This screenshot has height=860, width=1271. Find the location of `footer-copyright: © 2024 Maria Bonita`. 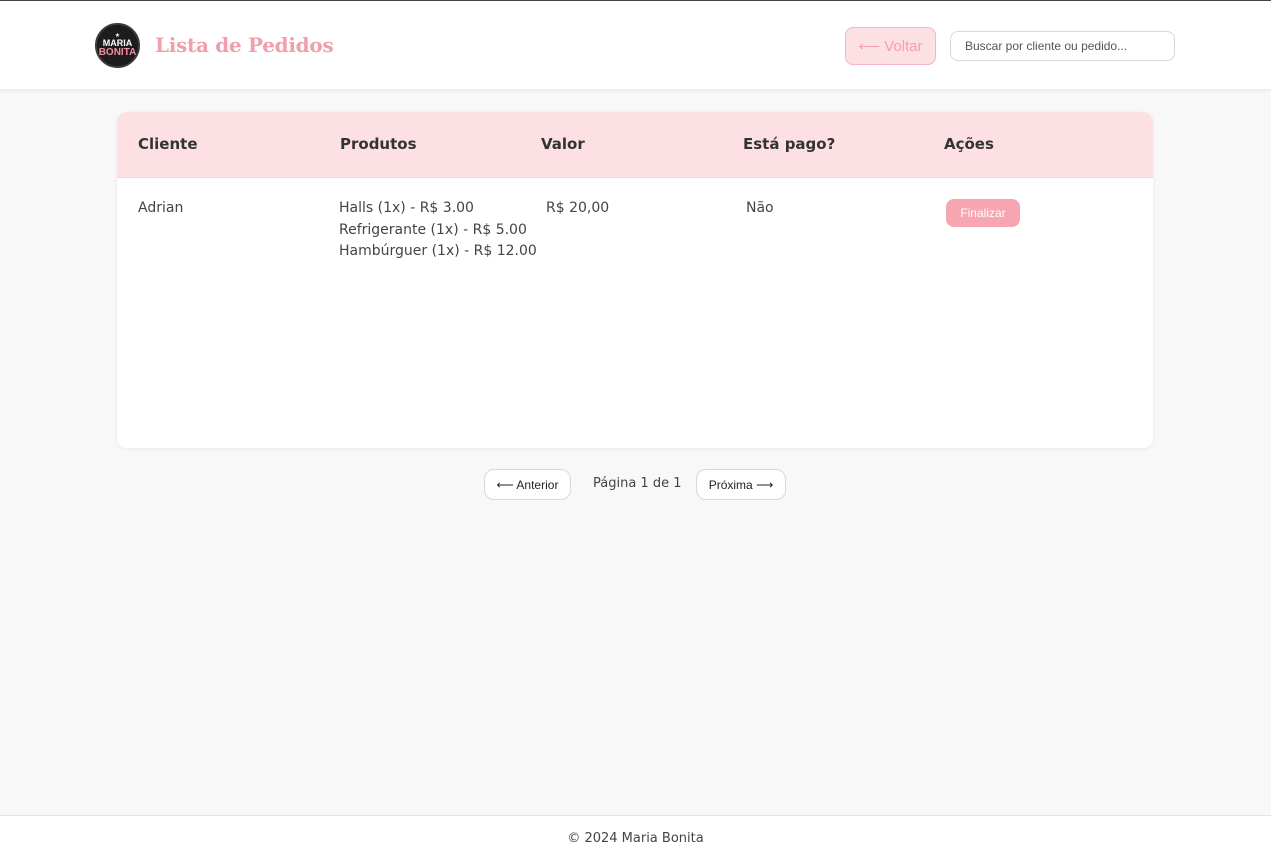

footer-copyright: © 2024 Maria Bonita is located at coordinates (635, 838).